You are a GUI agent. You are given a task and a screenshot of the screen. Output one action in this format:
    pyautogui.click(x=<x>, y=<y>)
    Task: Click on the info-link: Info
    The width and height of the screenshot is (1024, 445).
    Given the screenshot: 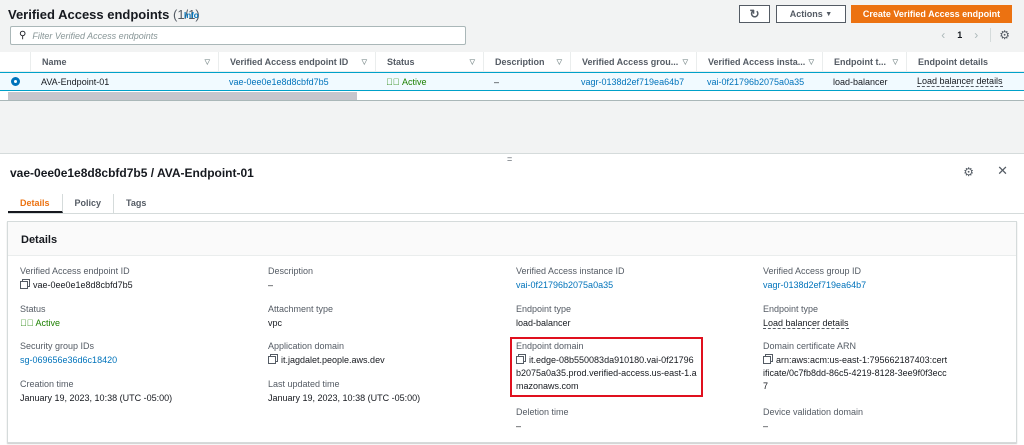 What is the action you would take?
    pyautogui.click(x=191, y=15)
    